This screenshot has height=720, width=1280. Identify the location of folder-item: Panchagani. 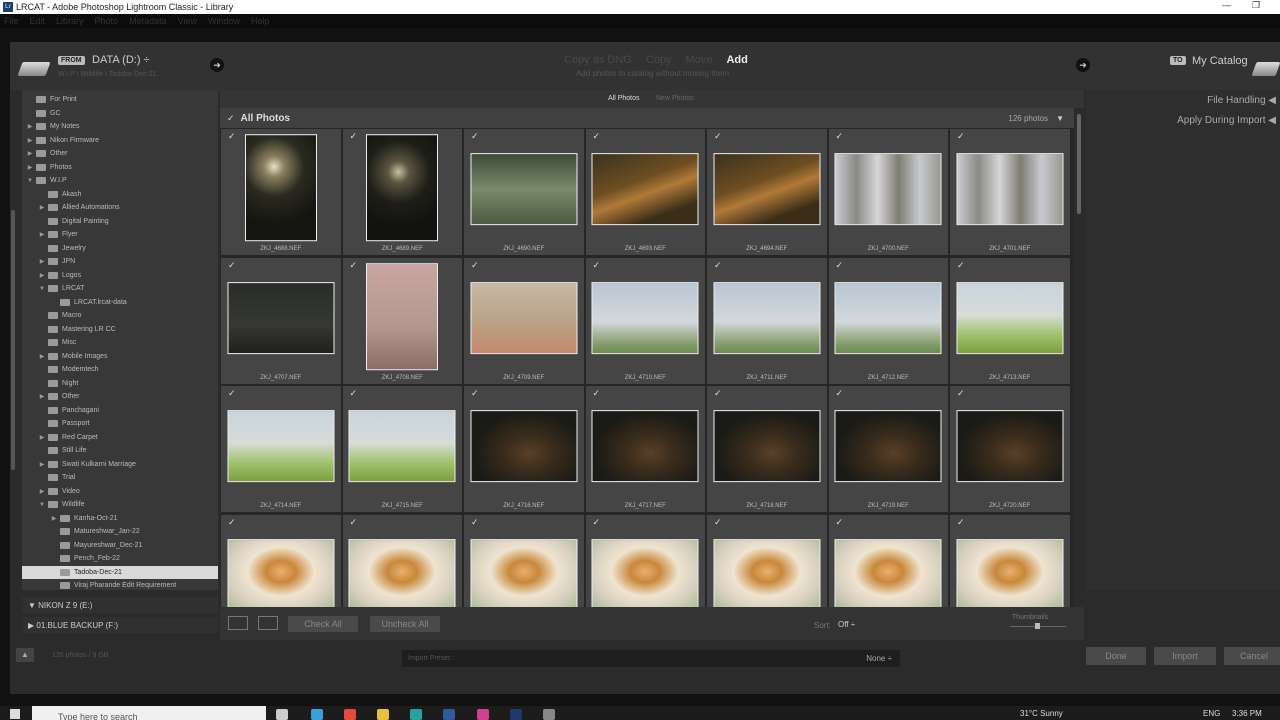
(120, 411).